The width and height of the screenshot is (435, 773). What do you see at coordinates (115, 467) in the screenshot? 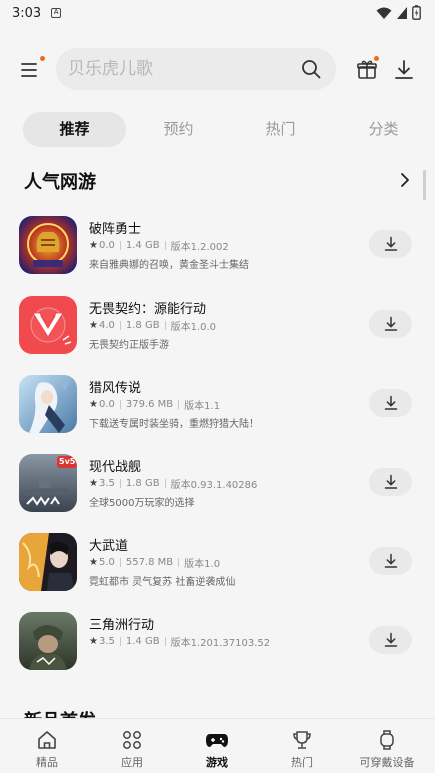
I see `game-name: 现代战舰` at bounding box center [115, 467].